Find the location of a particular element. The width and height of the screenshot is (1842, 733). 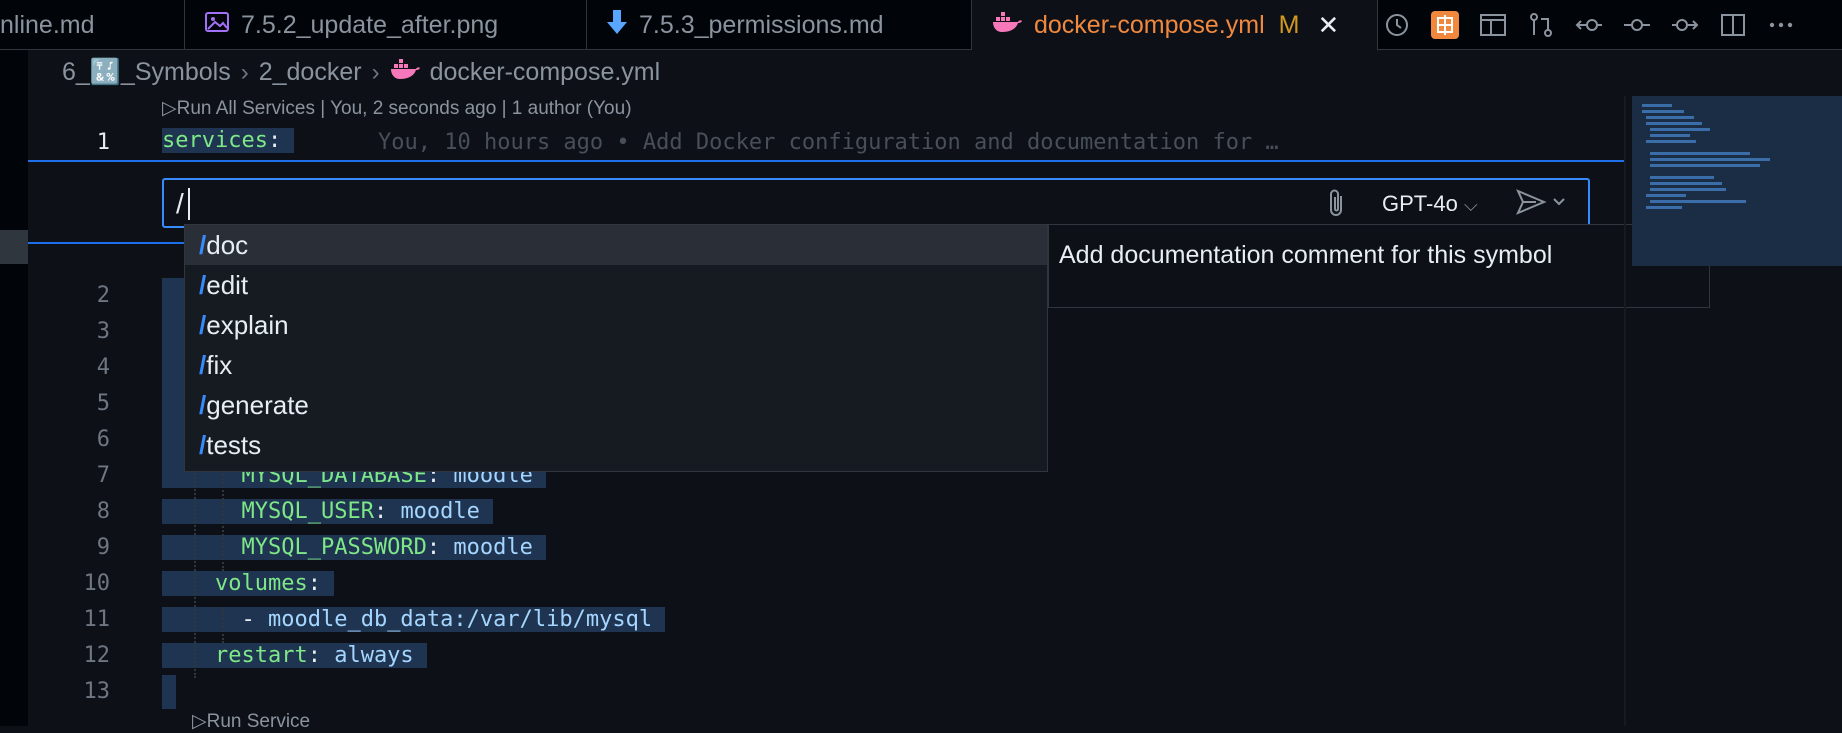

image-icon is located at coordinates (217, 25).